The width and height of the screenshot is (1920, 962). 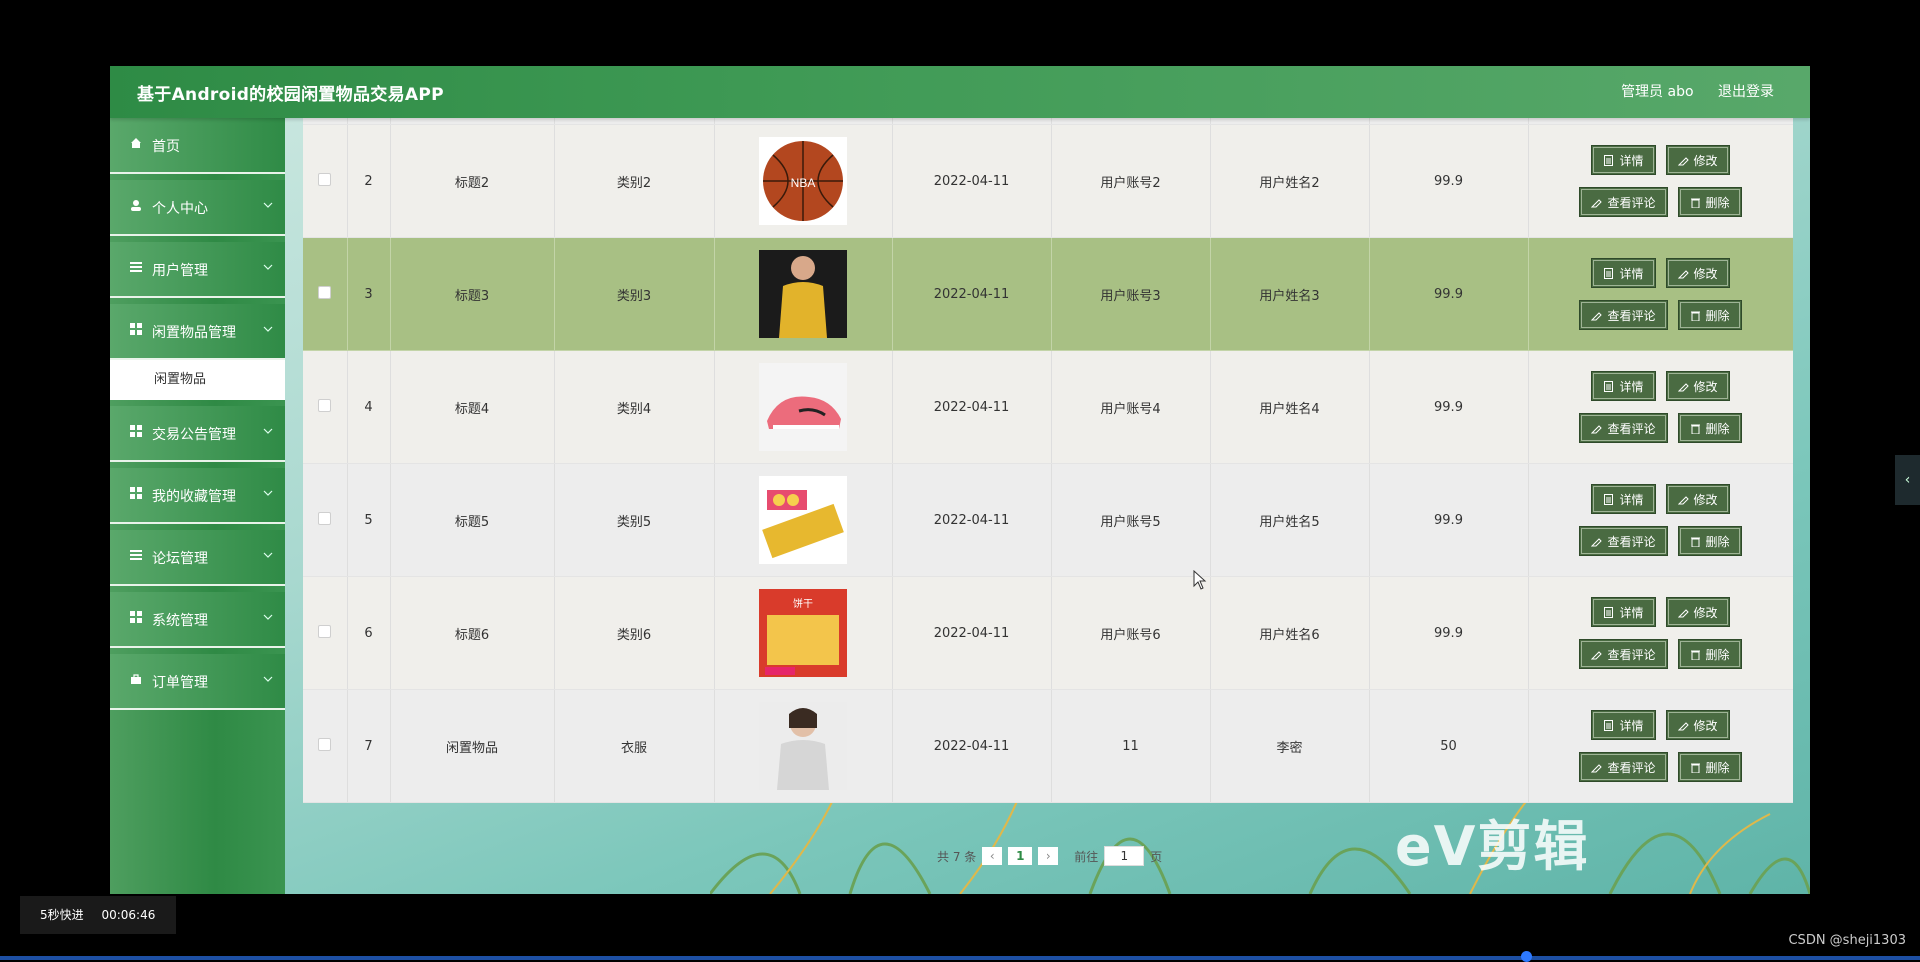 I want to click on sidebar-item-idle-items-management: 闲置物品管理, so click(x=197, y=332).